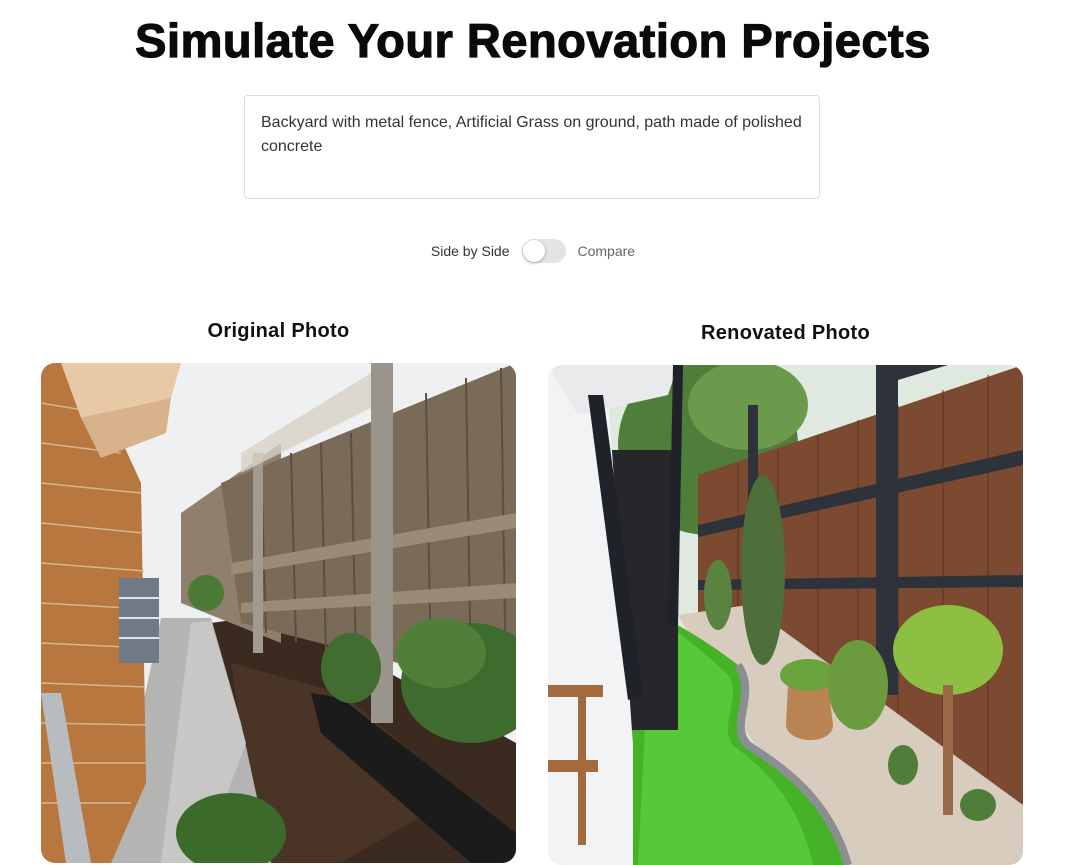 This screenshot has width=1078, height=865. Describe the element at coordinates (607, 251) in the screenshot. I see `compare-label: Compare` at that location.